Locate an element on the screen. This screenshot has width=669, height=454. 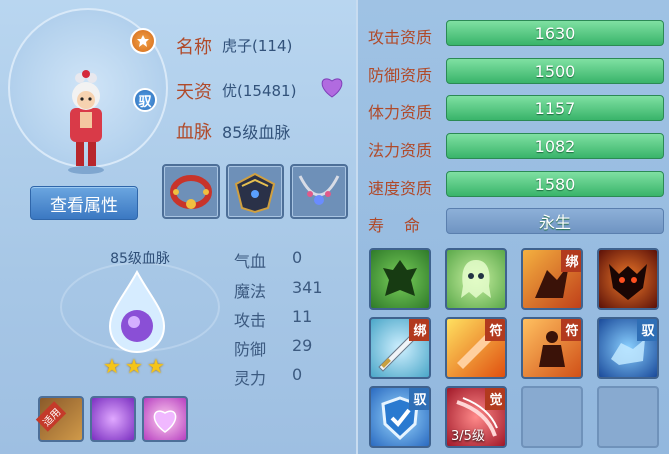
aptitude-label: 法力资质 is located at coordinates (400, 150).